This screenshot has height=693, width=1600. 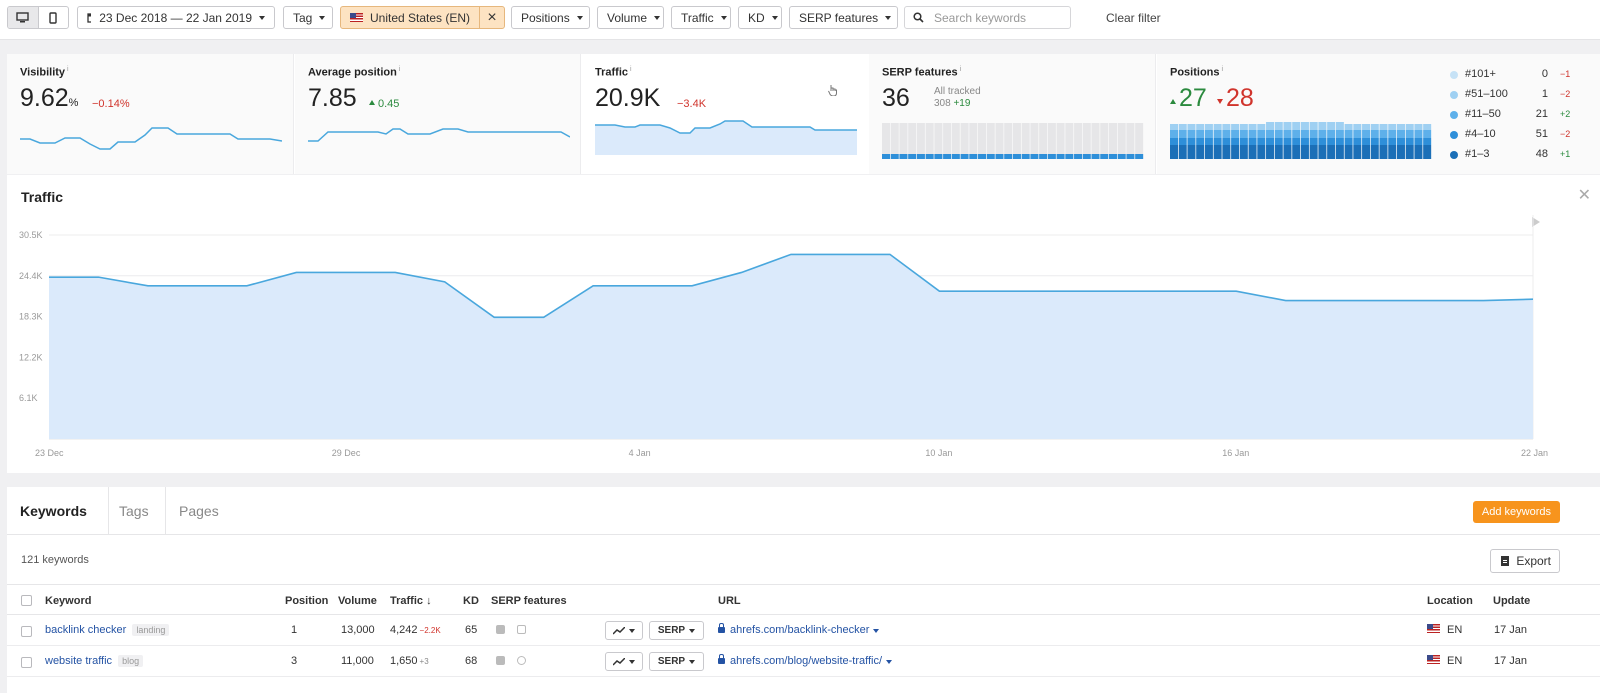 What do you see at coordinates (799, 629) in the screenshot?
I see `url-link: ahrefs.com/backlink-checker` at bounding box center [799, 629].